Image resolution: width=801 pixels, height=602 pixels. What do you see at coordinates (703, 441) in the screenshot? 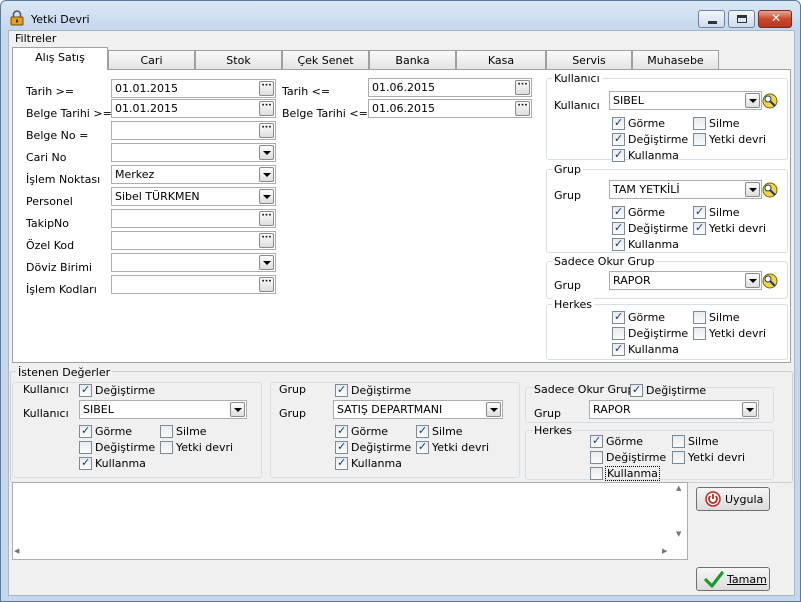
I see `istenen-herkes-silme-label: Silme` at bounding box center [703, 441].